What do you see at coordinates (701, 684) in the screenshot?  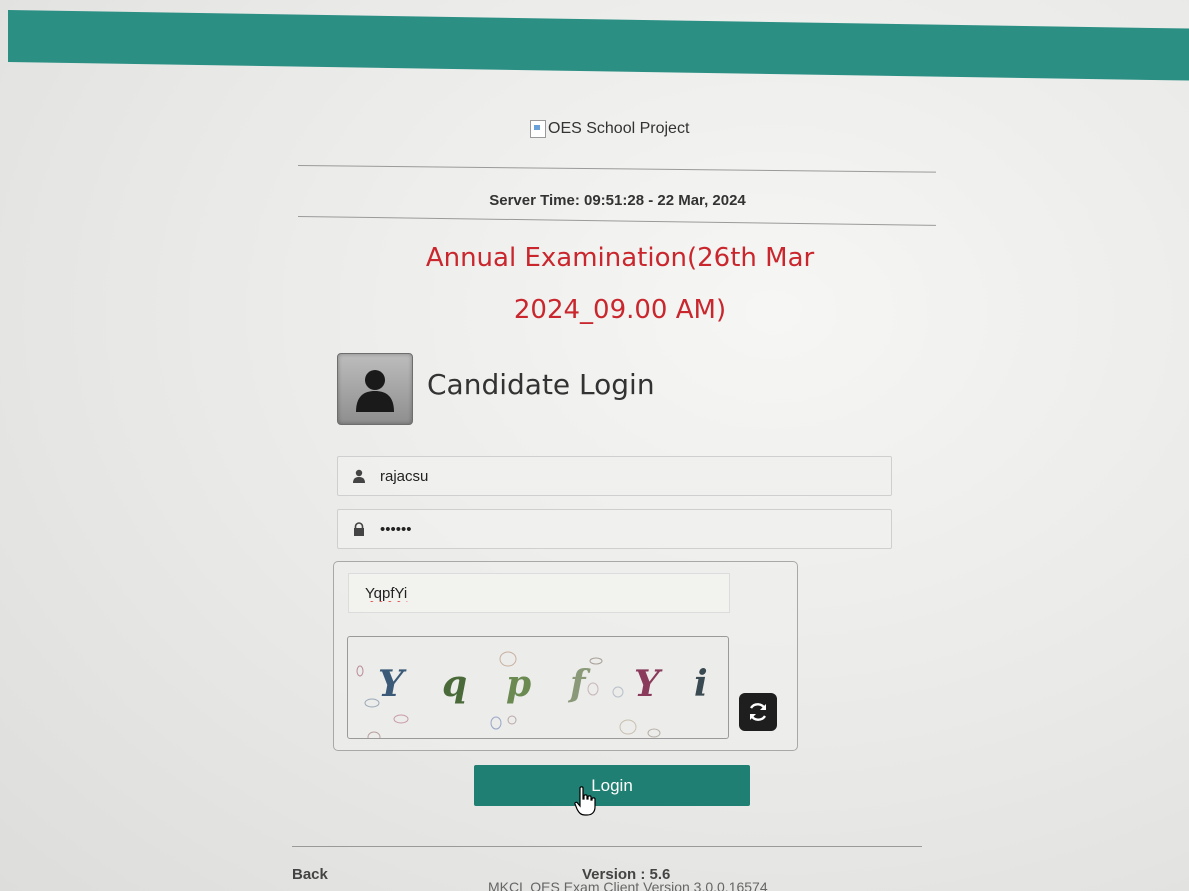 I see `captcha-char: i` at bounding box center [701, 684].